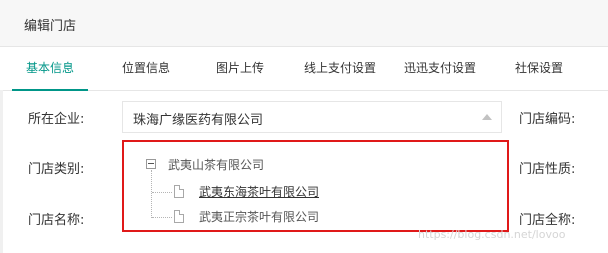 The image size is (608, 253). What do you see at coordinates (487, 117) in the screenshot?
I see `caret-up-icon` at bounding box center [487, 117].